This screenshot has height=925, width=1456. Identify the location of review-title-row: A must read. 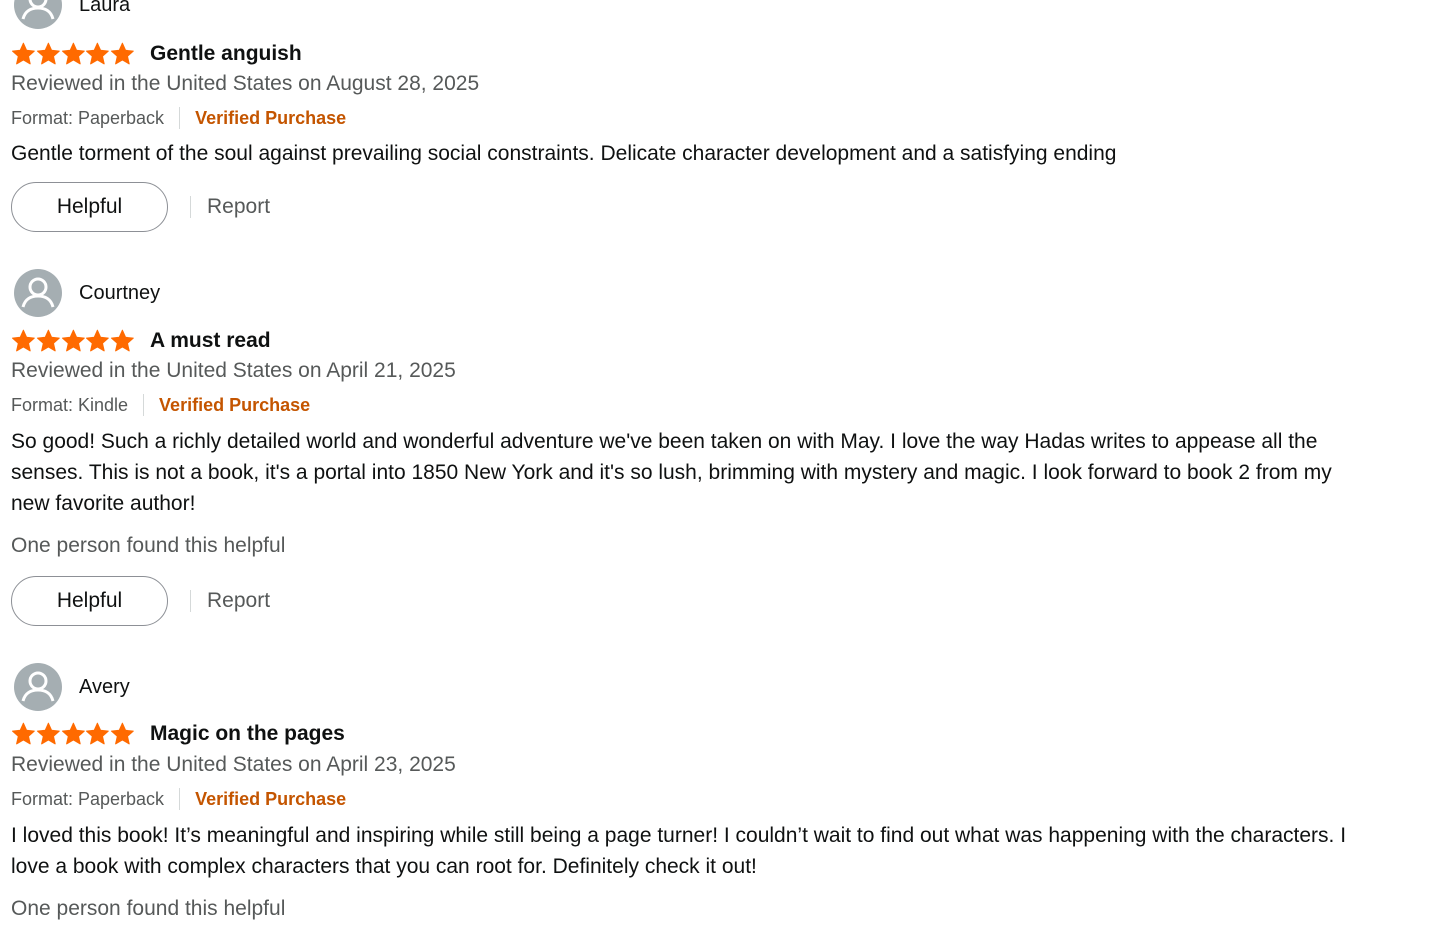
(141, 341).